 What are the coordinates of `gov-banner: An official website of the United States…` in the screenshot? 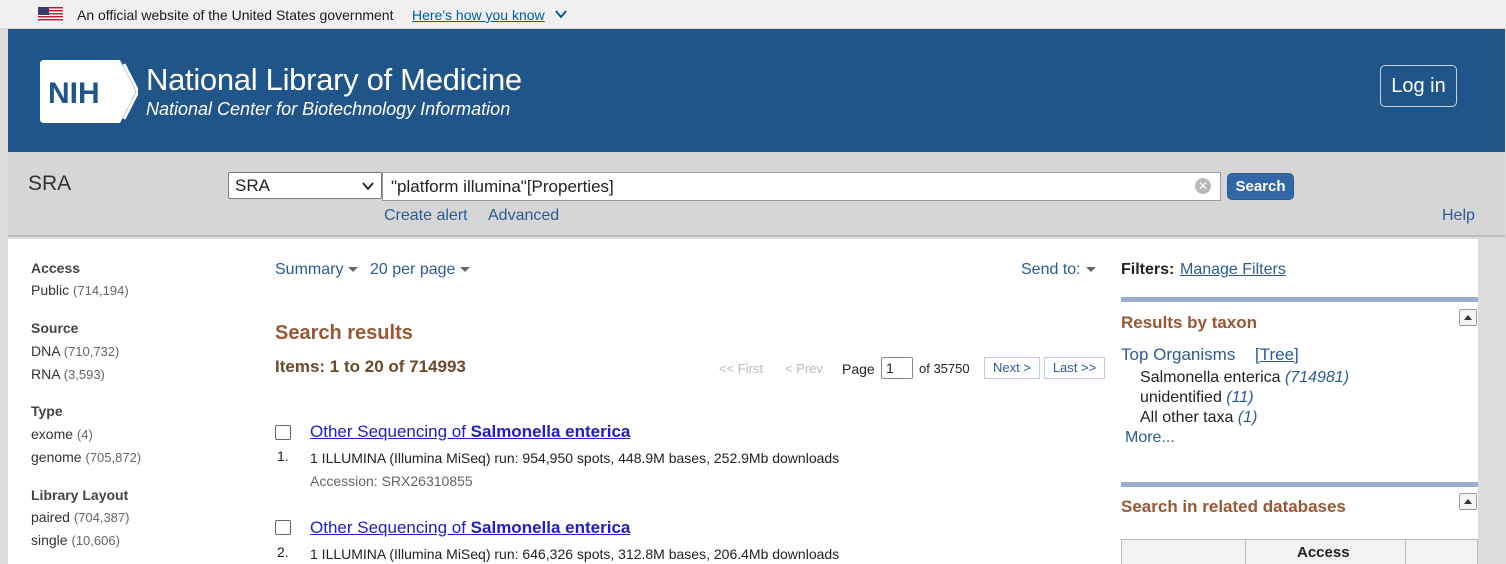 It's located at (753, 14).